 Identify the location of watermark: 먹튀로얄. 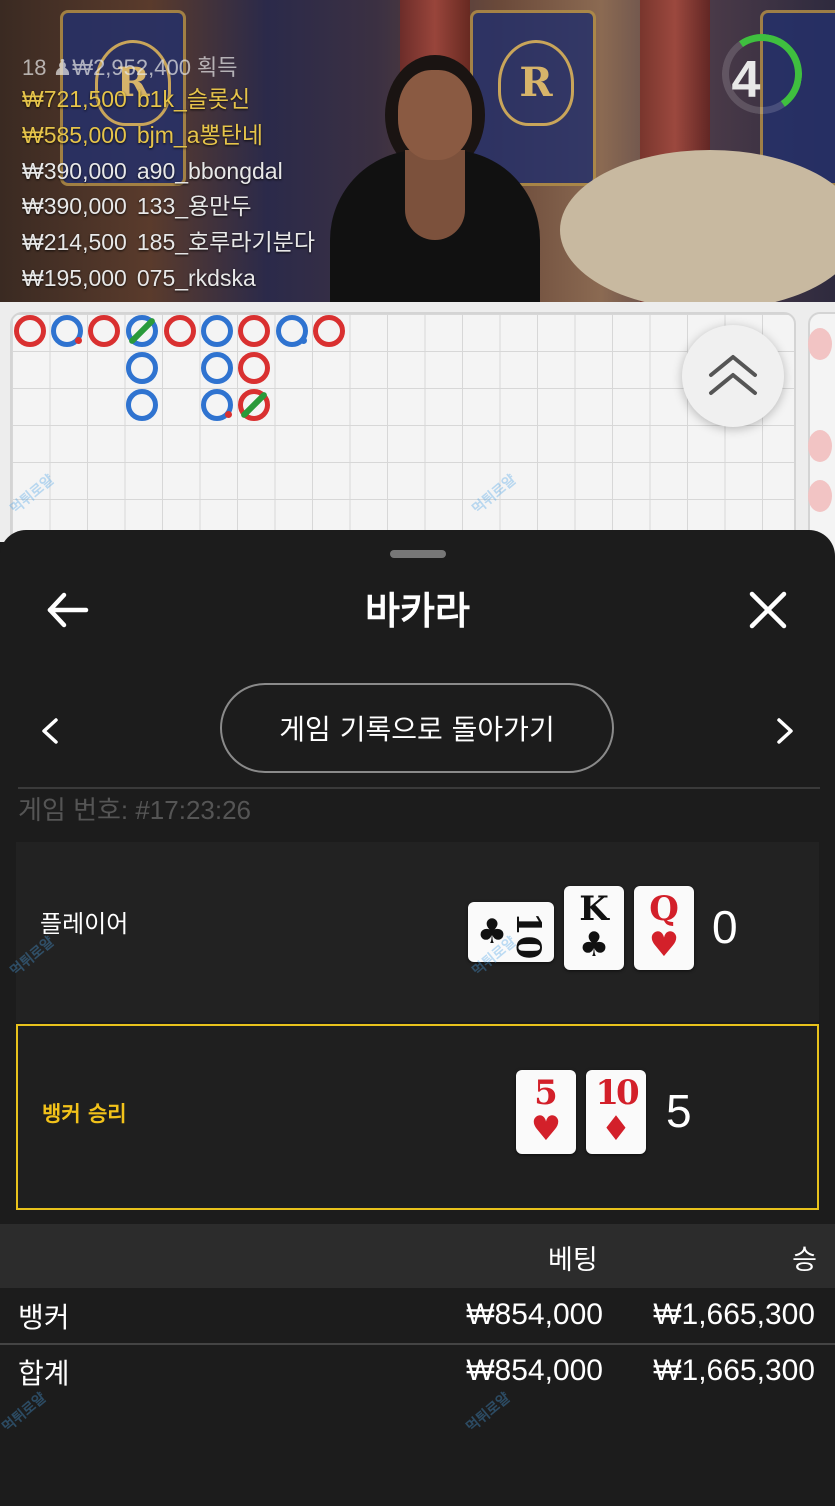
(32, 957).